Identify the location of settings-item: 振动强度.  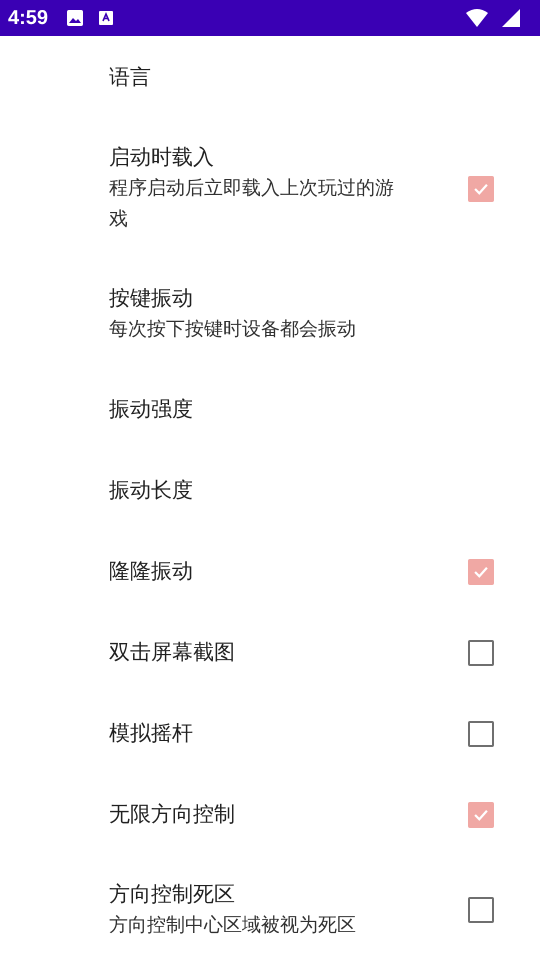
(270, 409).